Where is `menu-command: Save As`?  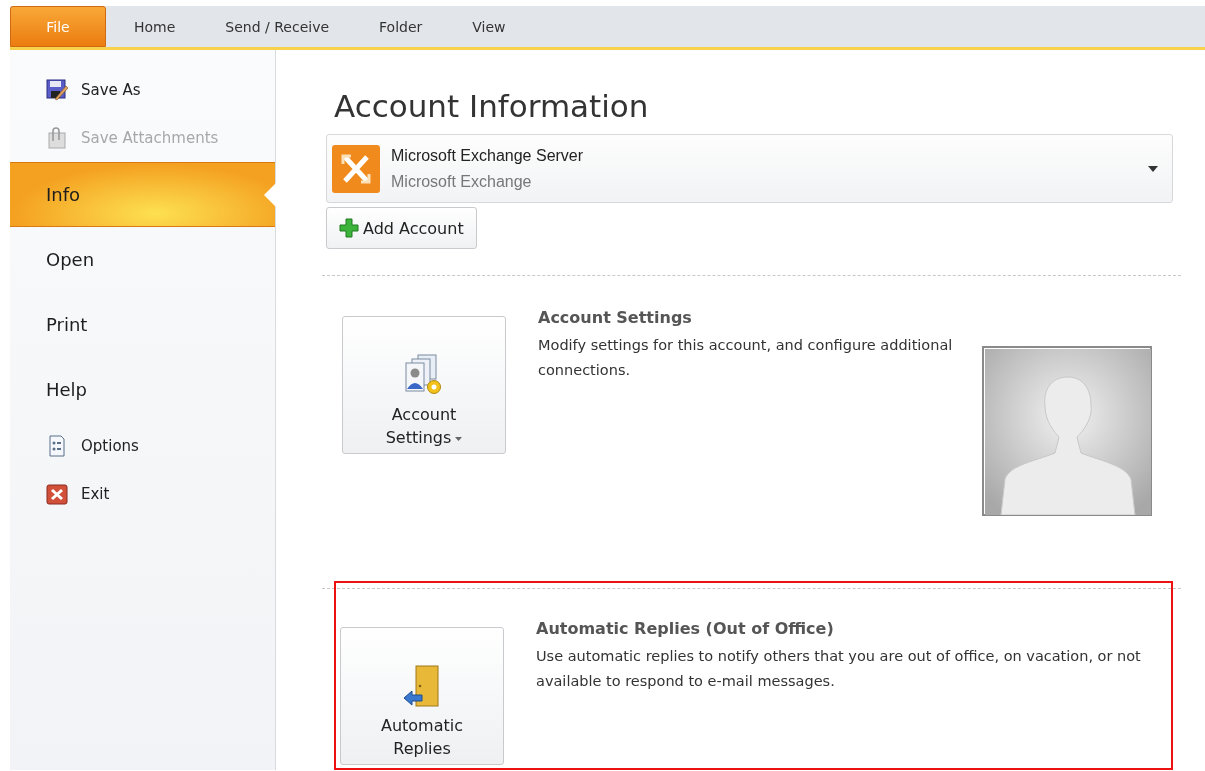 menu-command: Save As is located at coordinates (142, 90).